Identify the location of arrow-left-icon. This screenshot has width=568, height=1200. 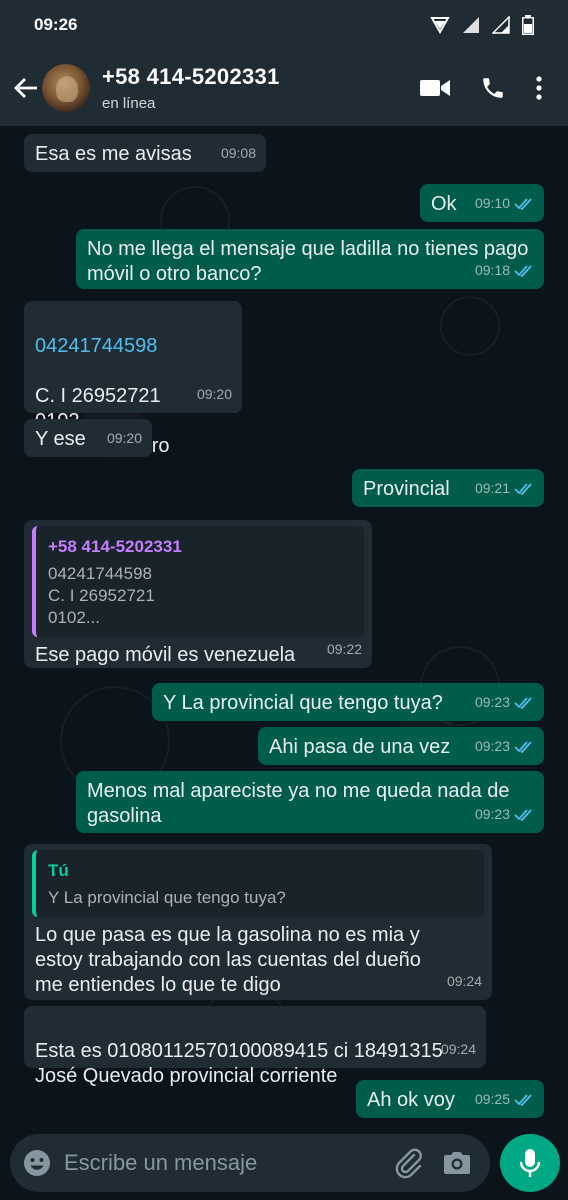
(25, 88).